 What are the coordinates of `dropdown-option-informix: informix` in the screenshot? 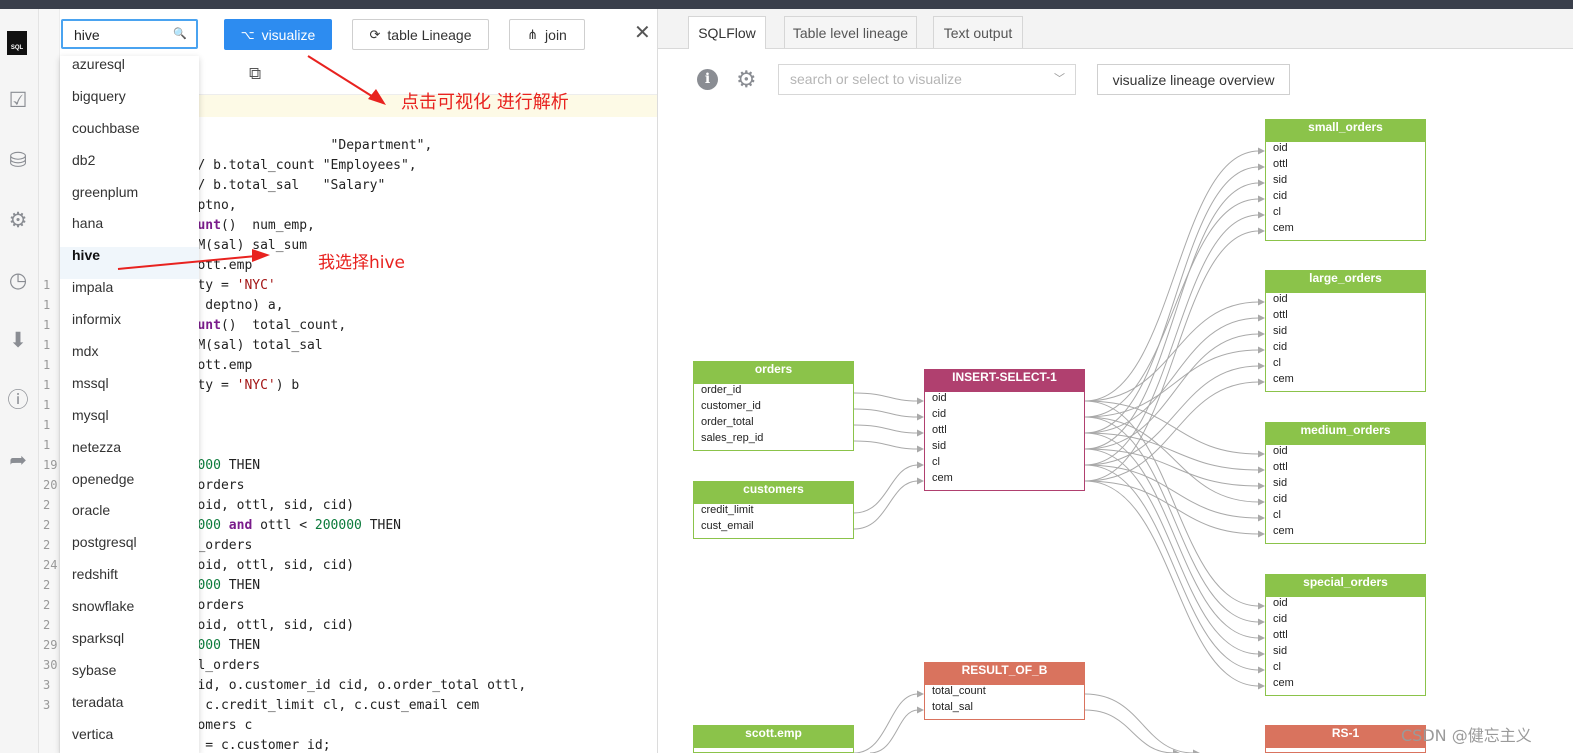 It's located at (129, 327).